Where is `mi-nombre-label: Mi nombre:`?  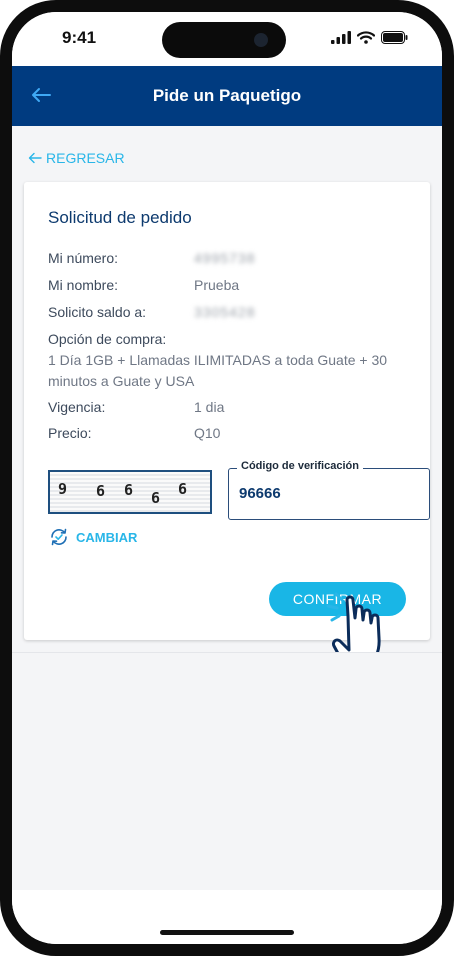
mi-nombre-label: Mi nombre: is located at coordinates (83, 285).